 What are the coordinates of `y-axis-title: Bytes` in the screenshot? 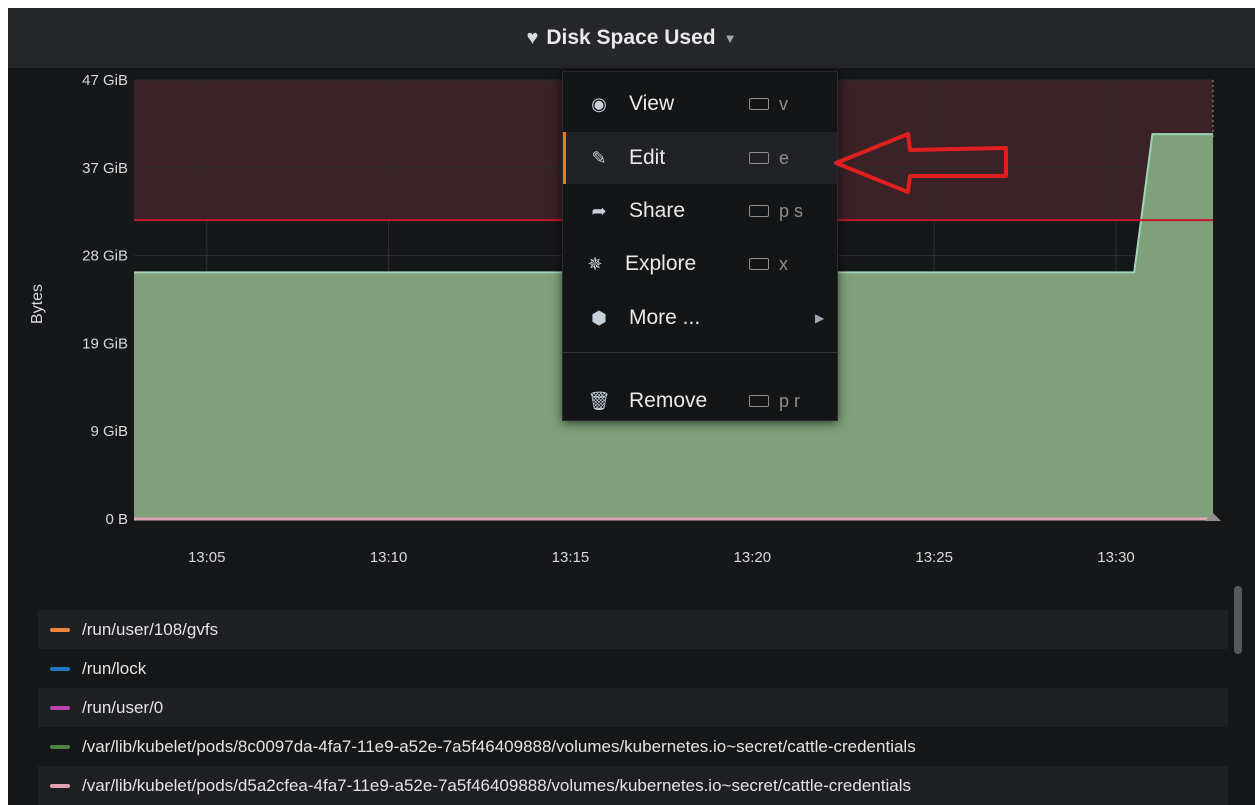 It's located at (37, 304).